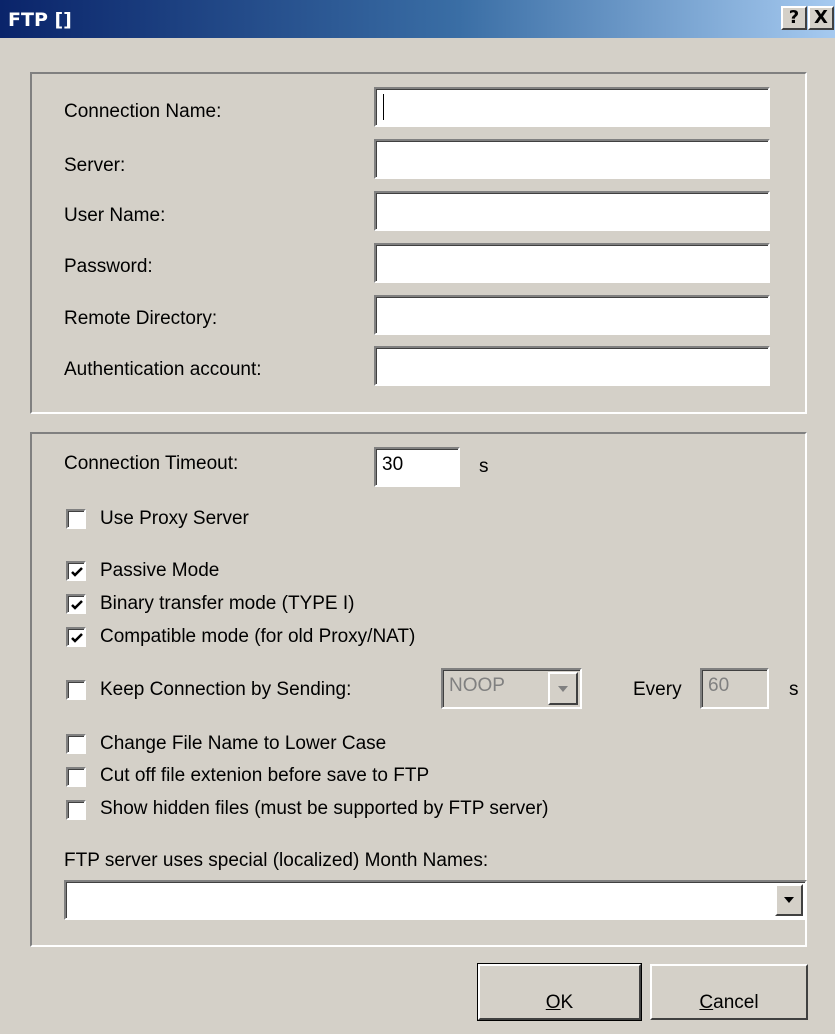 The height and width of the screenshot is (1034, 835). Describe the element at coordinates (794, 18) in the screenshot. I see `help-button: ?` at that location.